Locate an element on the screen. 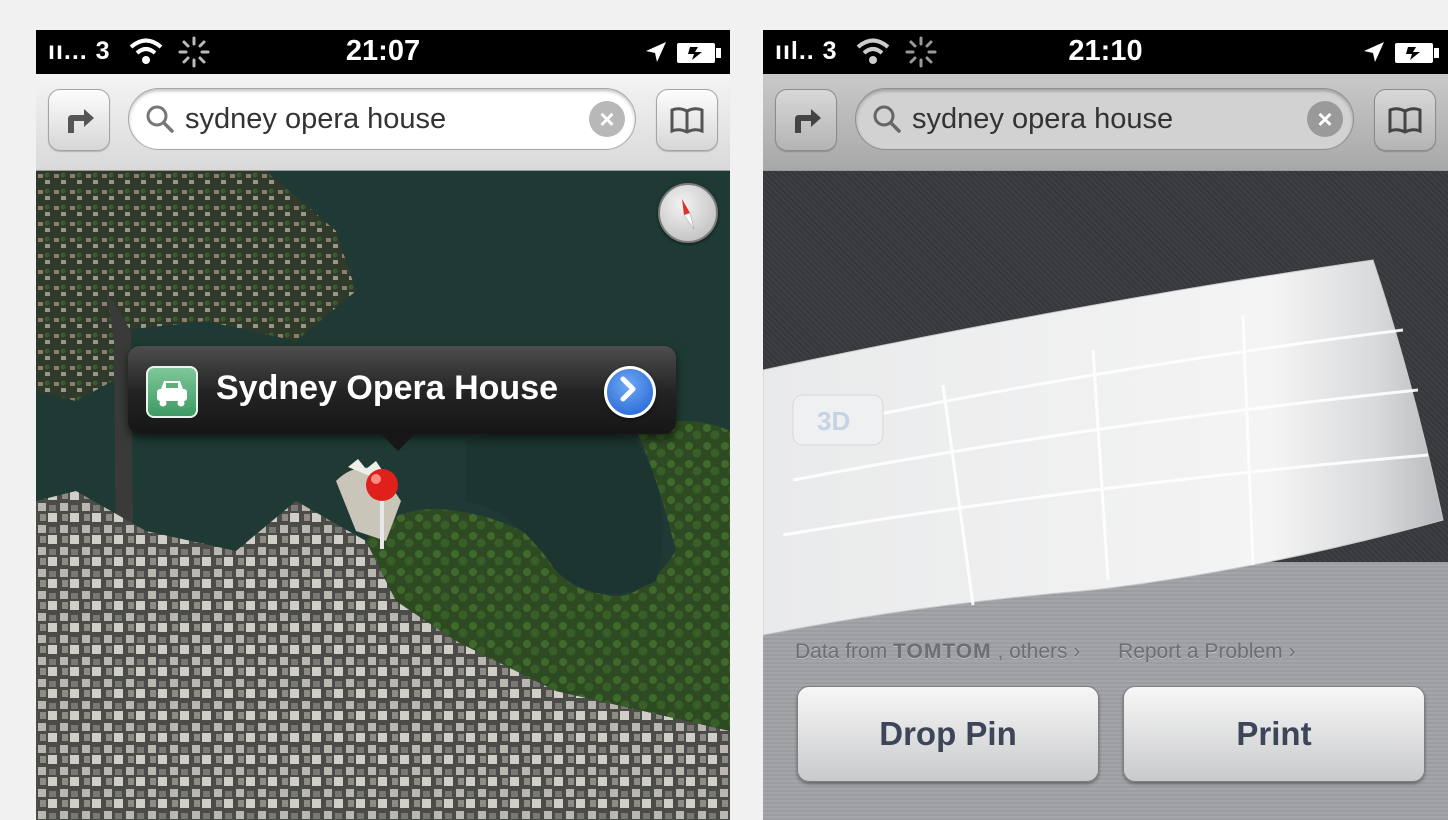 The image size is (1448, 820). chevron-right-icon is located at coordinates (628, 389).